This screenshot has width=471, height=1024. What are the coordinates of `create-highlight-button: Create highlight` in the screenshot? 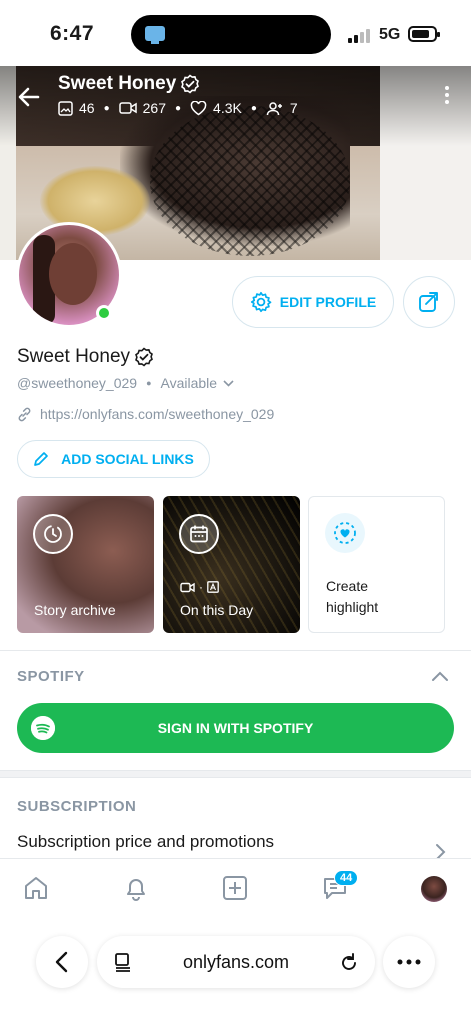 It's located at (376, 564).